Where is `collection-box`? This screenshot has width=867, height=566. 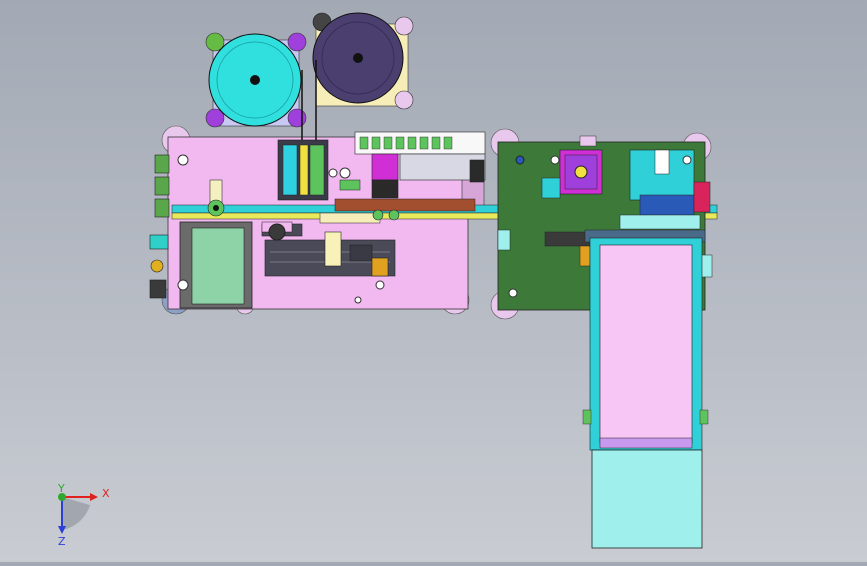 collection-box is located at coordinates (647, 499).